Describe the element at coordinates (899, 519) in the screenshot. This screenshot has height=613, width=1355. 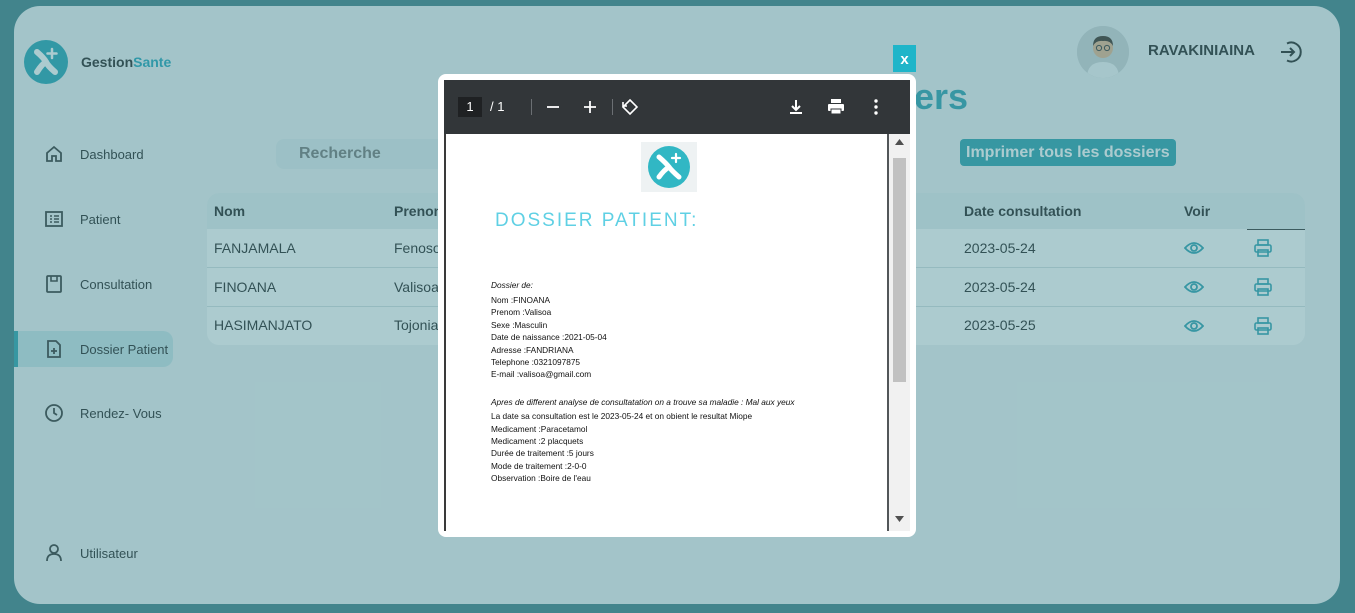
I see `scroll-down-icon` at that location.